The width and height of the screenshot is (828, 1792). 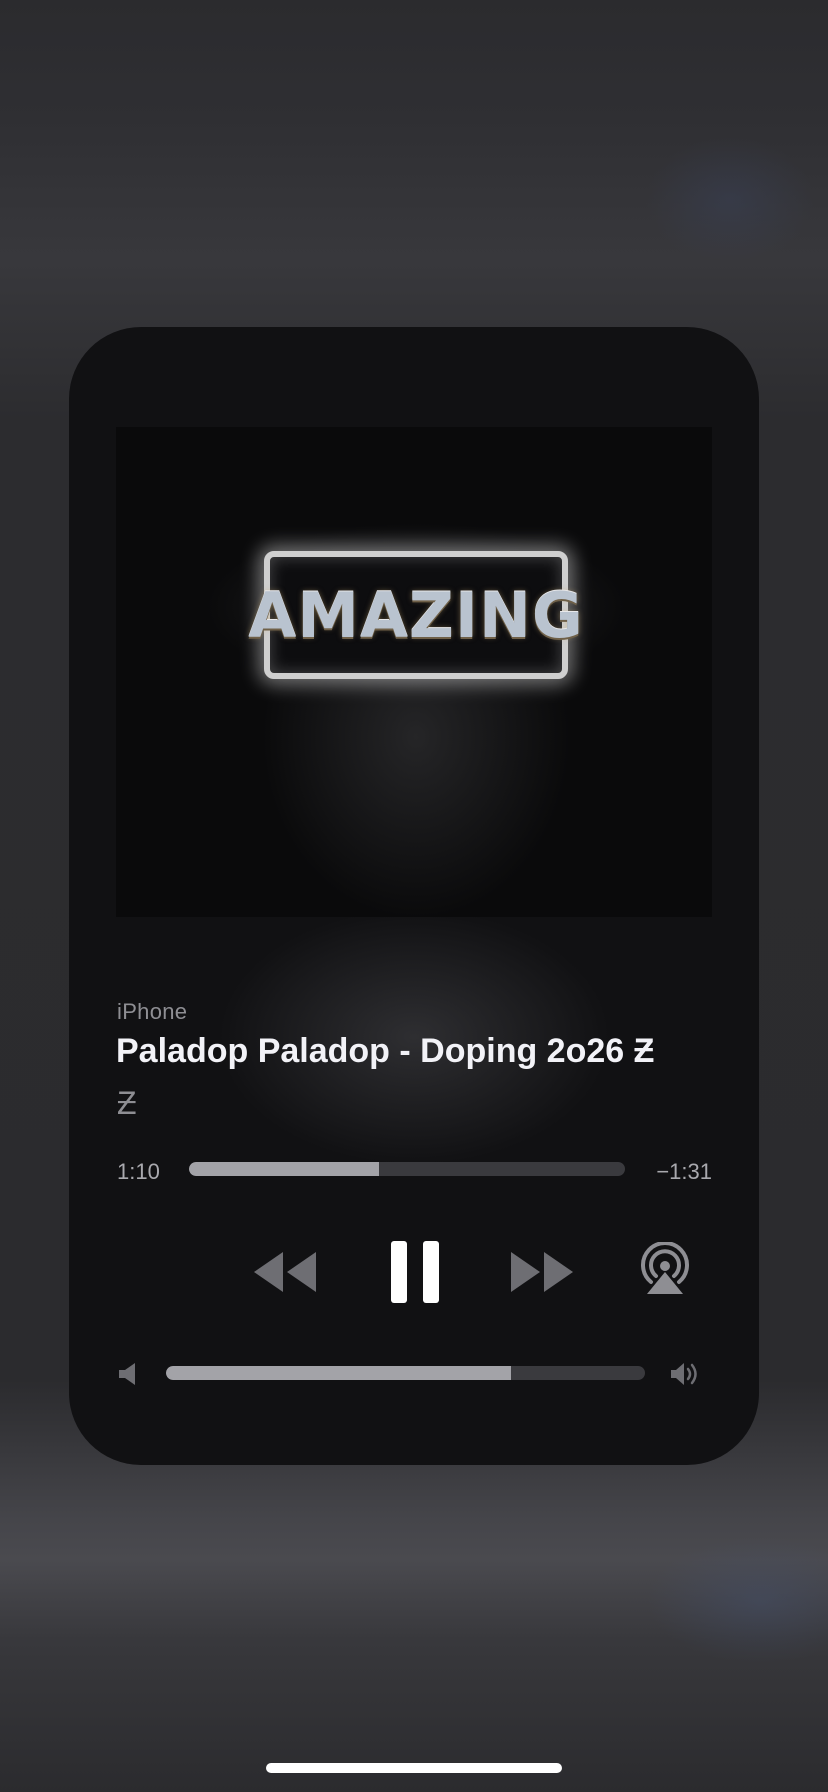 What do you see at coordinates (407, 1169) in the screenshot?
I see `playback-scrubber` at bounding box center [407, 1169].